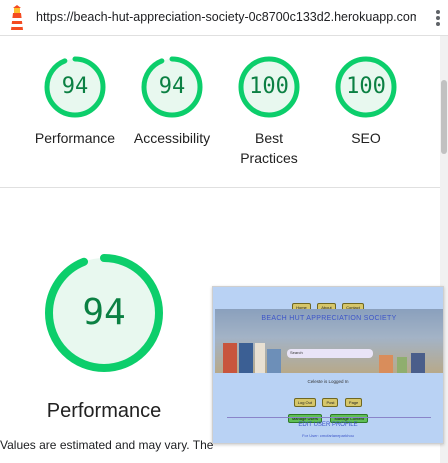  Describe the element at coordinates (328, 425) in the screenshot. I see `thumb-edit-title: EDIT USER PROFILE` at that location.